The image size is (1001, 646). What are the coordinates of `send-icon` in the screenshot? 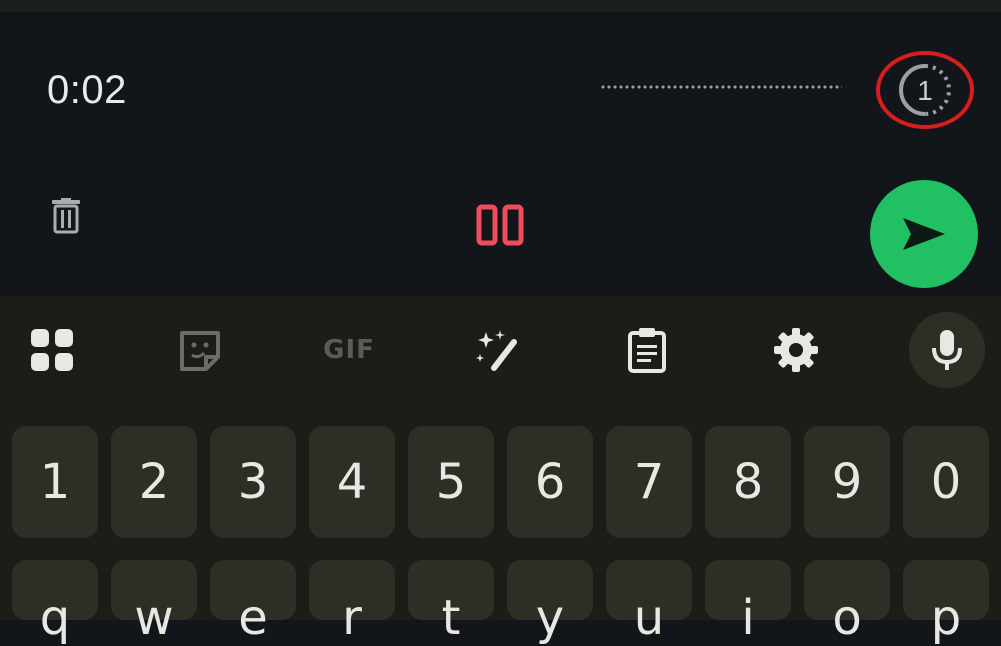 It's located at (924, 234).